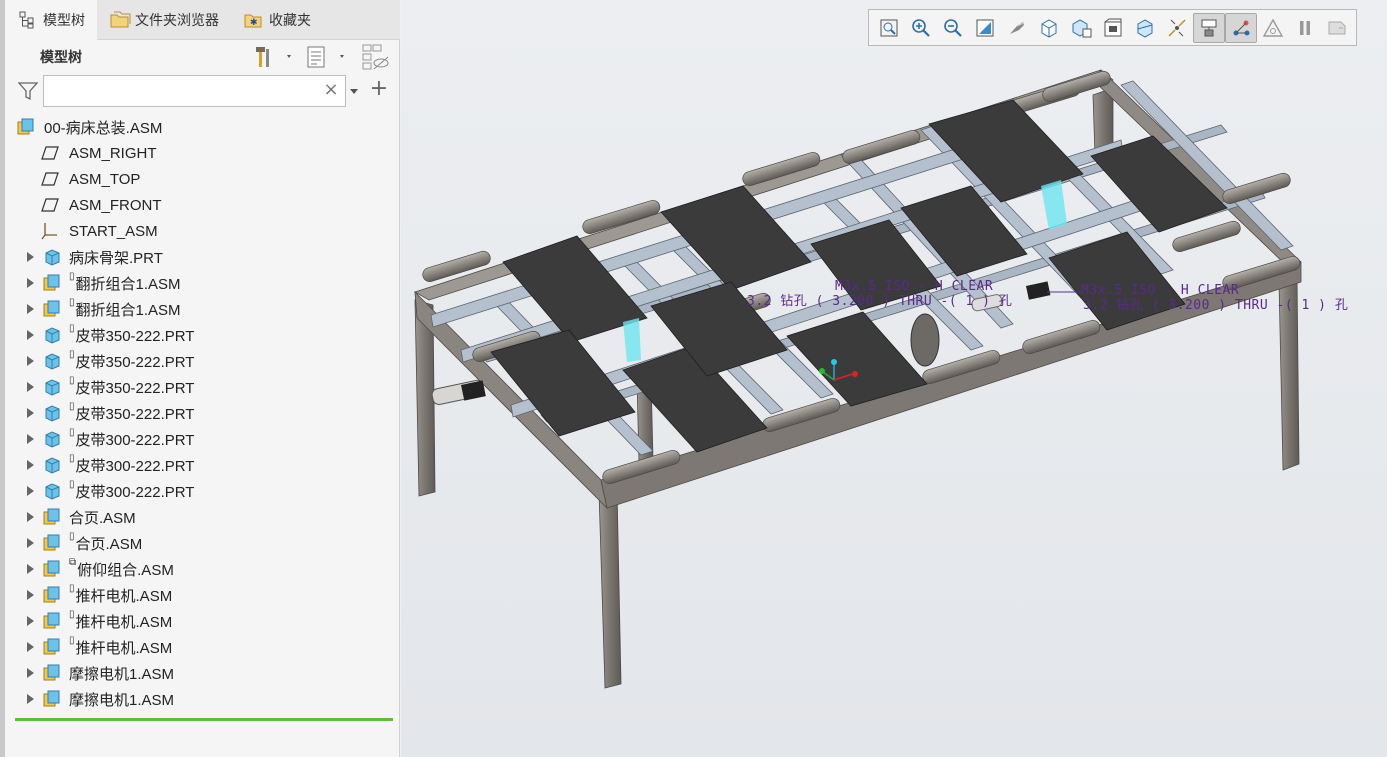 The height and width of the screenshot is (757, 1387). I want to click on add-icon: +, so click(379, 90).